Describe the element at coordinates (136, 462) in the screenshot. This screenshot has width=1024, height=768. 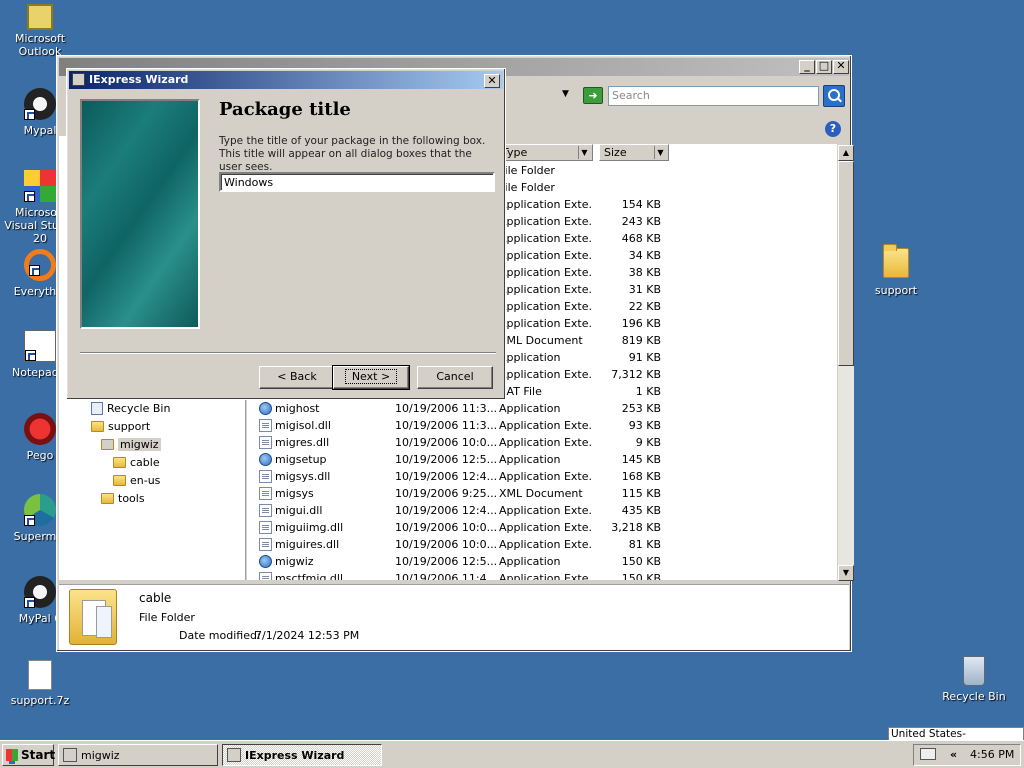
I see `tree-item-cable: cable` at that location.